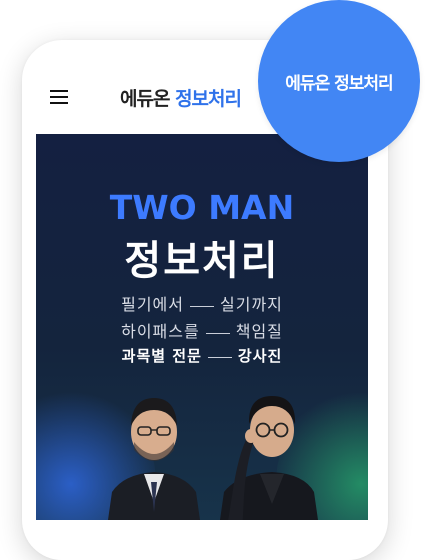  I want to click on banner-title-korean: 정보처리, so click(202, 261).